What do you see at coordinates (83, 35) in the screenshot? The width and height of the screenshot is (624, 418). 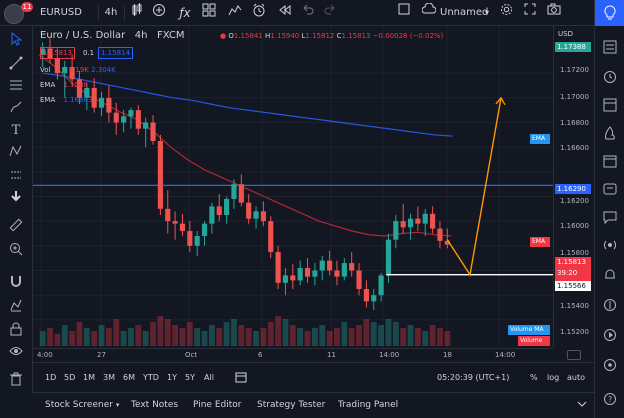 I see `symbol-description: Euro / U.S. Dollar` at bounding box center [83, 35].